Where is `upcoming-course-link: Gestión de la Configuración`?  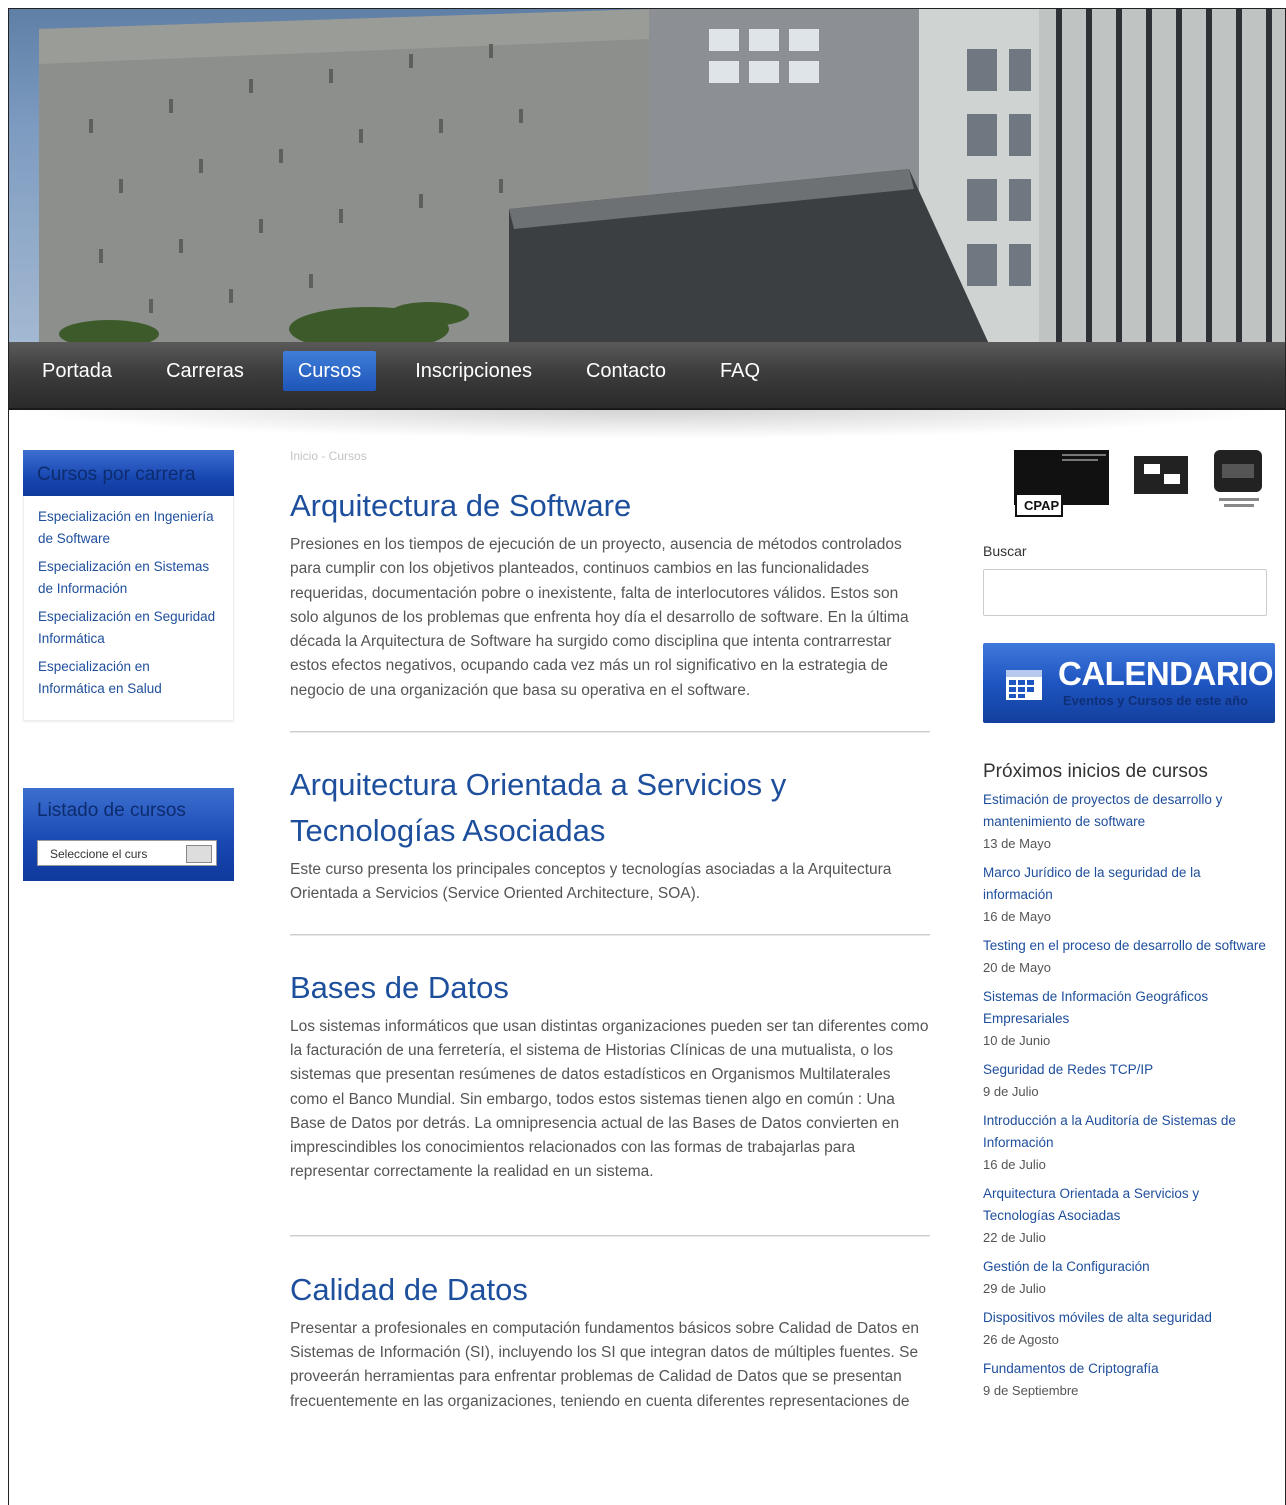 upcoming-course-link: Gestión de la Configuración is located at coordinates (1128, 1267).